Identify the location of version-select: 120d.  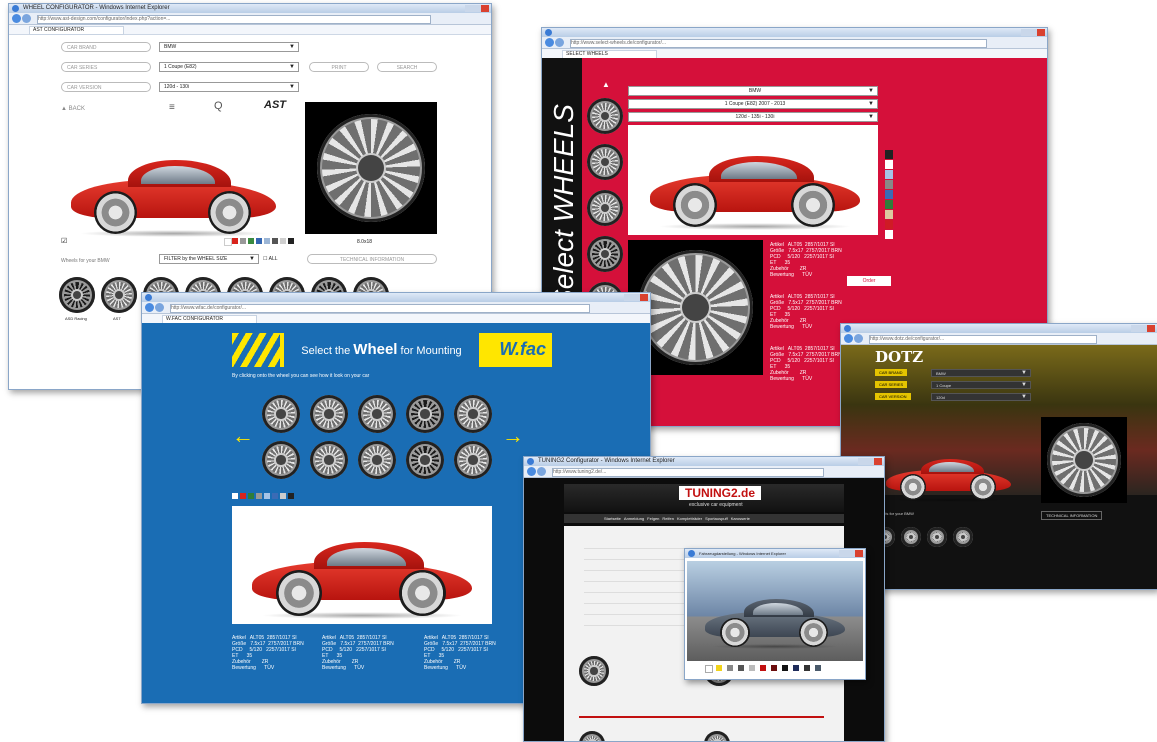
(981, 397).